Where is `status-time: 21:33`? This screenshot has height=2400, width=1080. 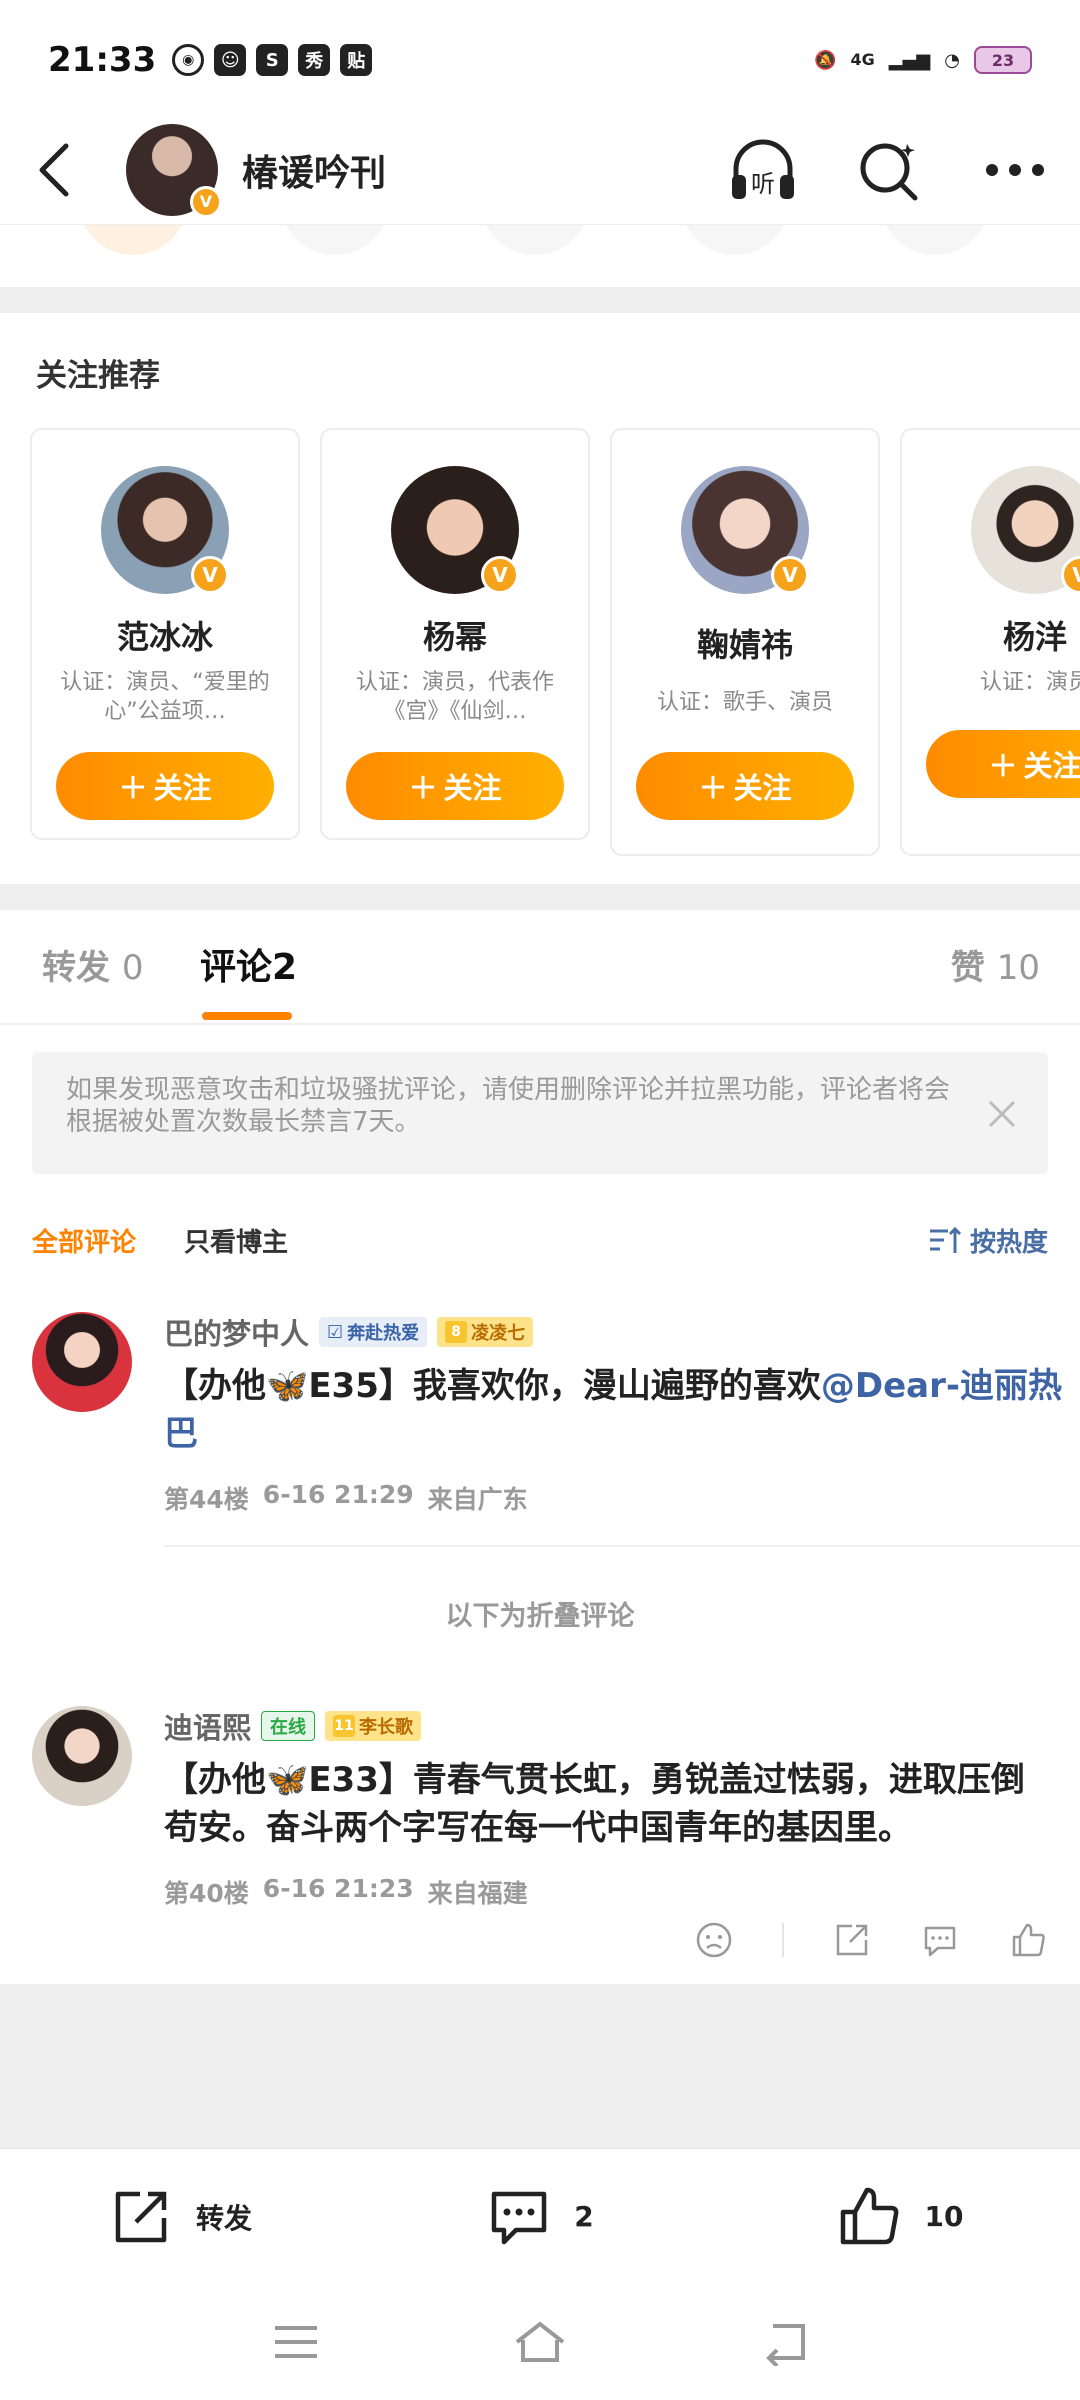
status-time: 21:33 is located at coordinates (102, 60).